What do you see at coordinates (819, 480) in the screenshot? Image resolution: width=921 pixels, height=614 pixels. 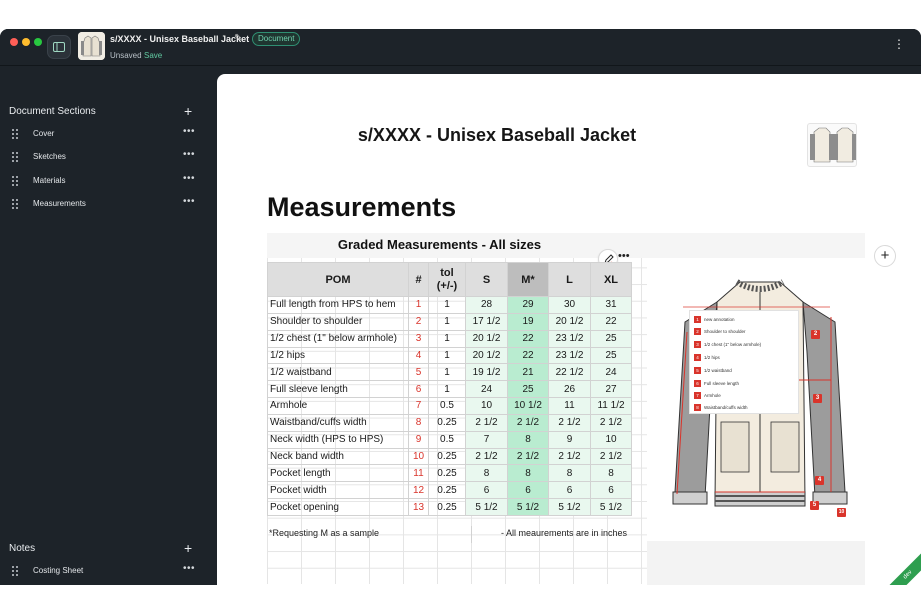 I see `annotation-pin: 4` at bounding box center [819, 480].